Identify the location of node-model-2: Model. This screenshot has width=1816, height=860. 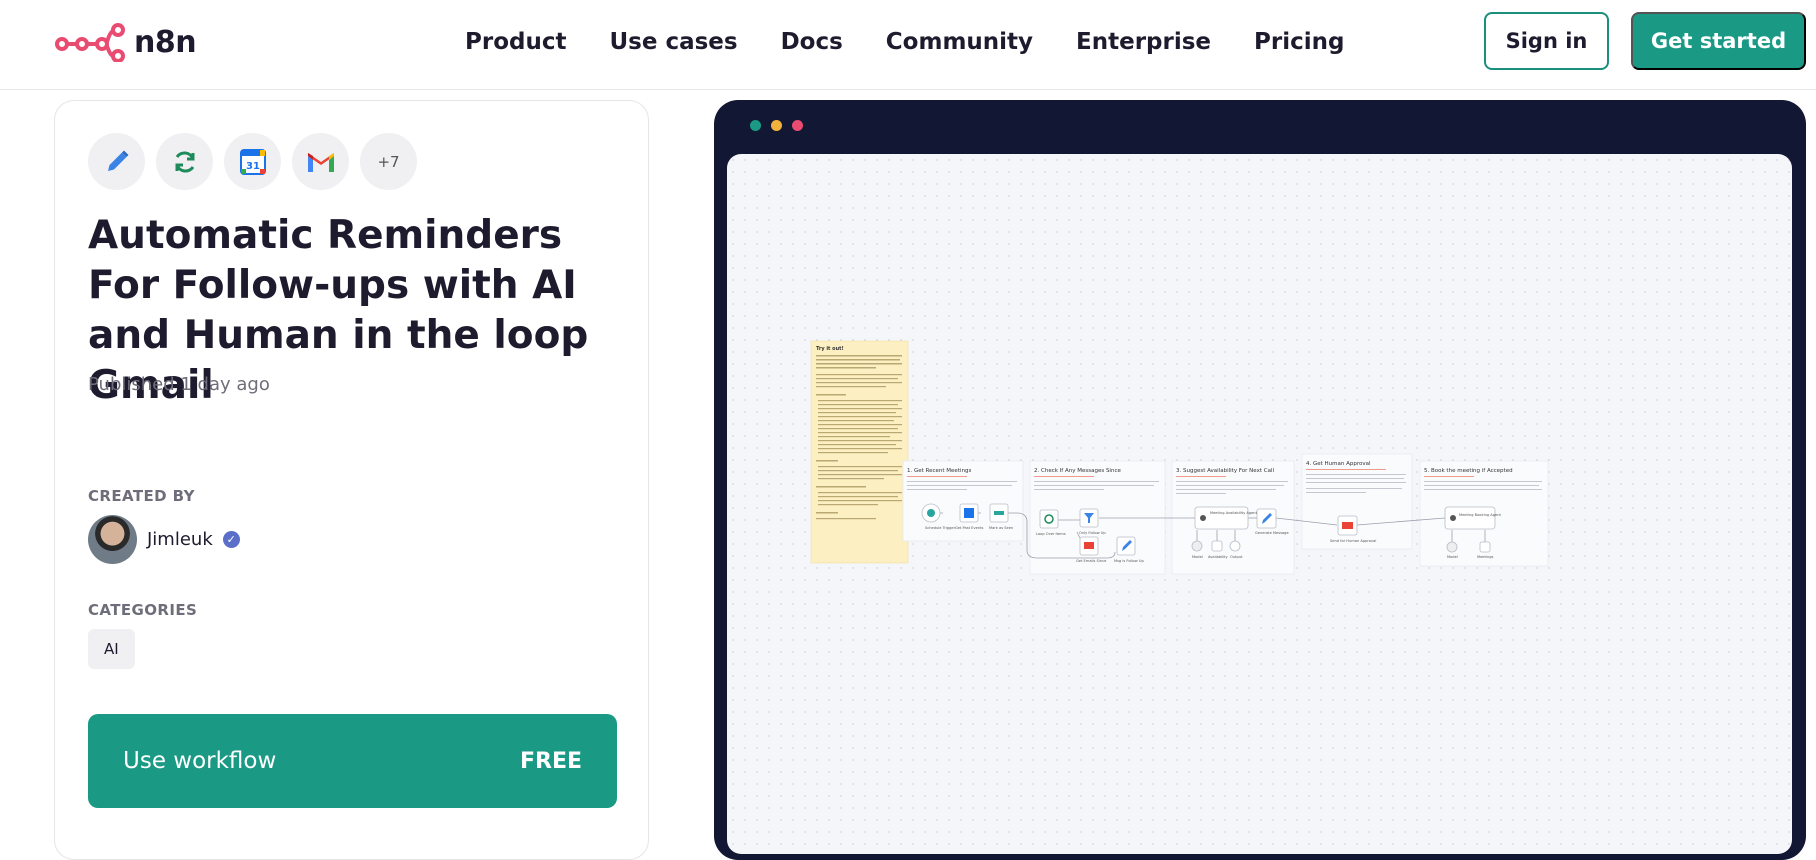
(1452, 557).